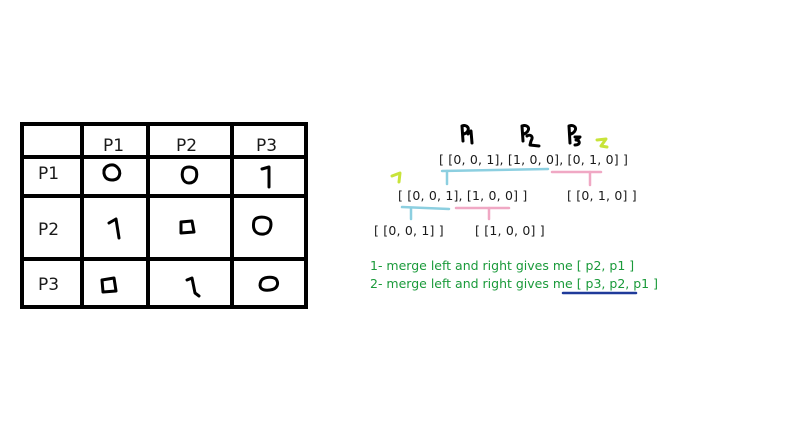 This screenshot has width=800, height=444. What do you see at coordinates (49, 230) in the screenshot?
I see `row-header-p2: P2` at bounding box center [49, 230].